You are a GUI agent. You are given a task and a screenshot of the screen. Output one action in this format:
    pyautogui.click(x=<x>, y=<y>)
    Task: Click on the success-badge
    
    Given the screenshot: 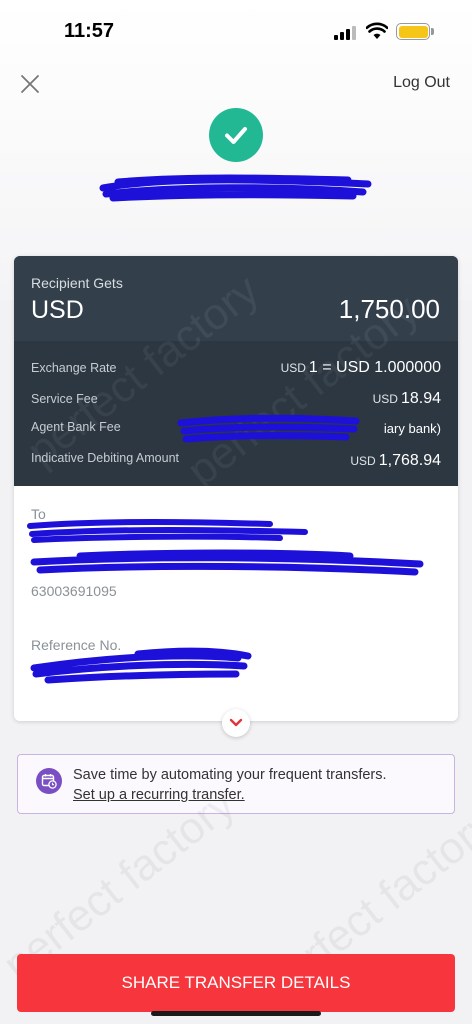 What is the action you would take?
    pyautogui.click(x=236, y=135)
    